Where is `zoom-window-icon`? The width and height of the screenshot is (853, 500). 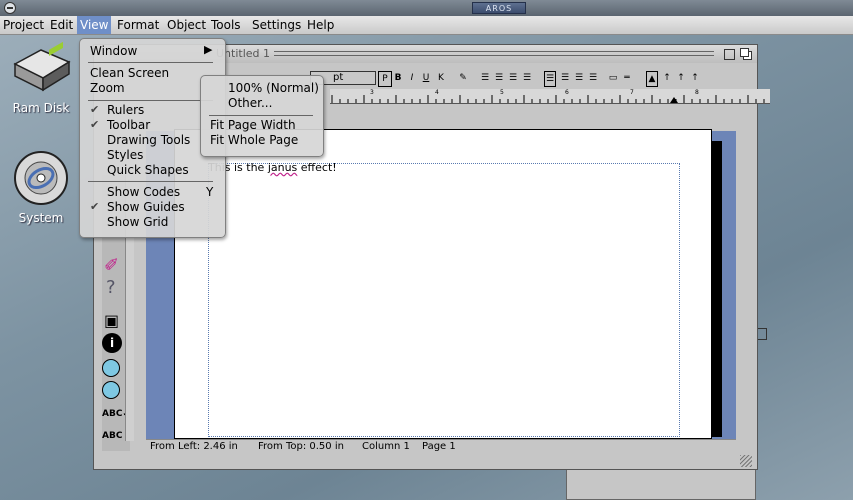 zoom-window-icon is located at coordinates (729, 54).